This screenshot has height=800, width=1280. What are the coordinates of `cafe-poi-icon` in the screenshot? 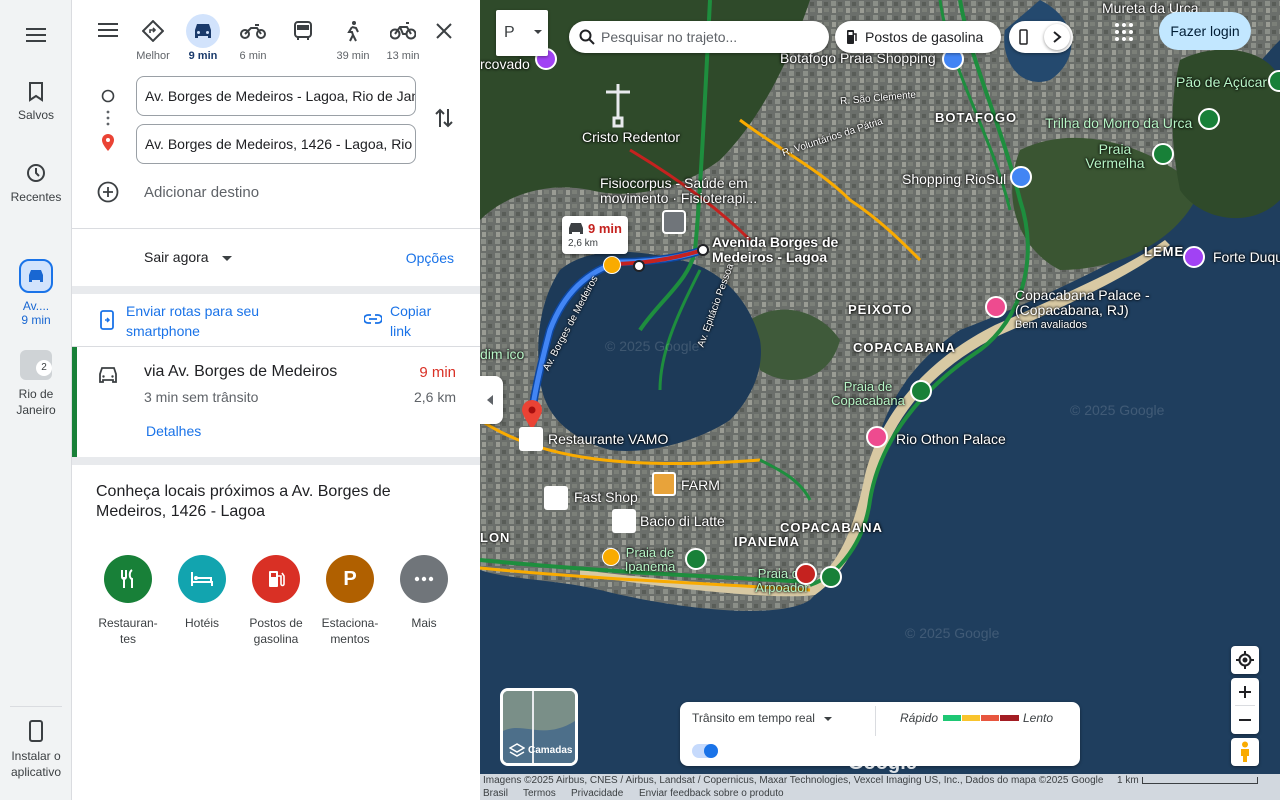 It's located at (624, 521).